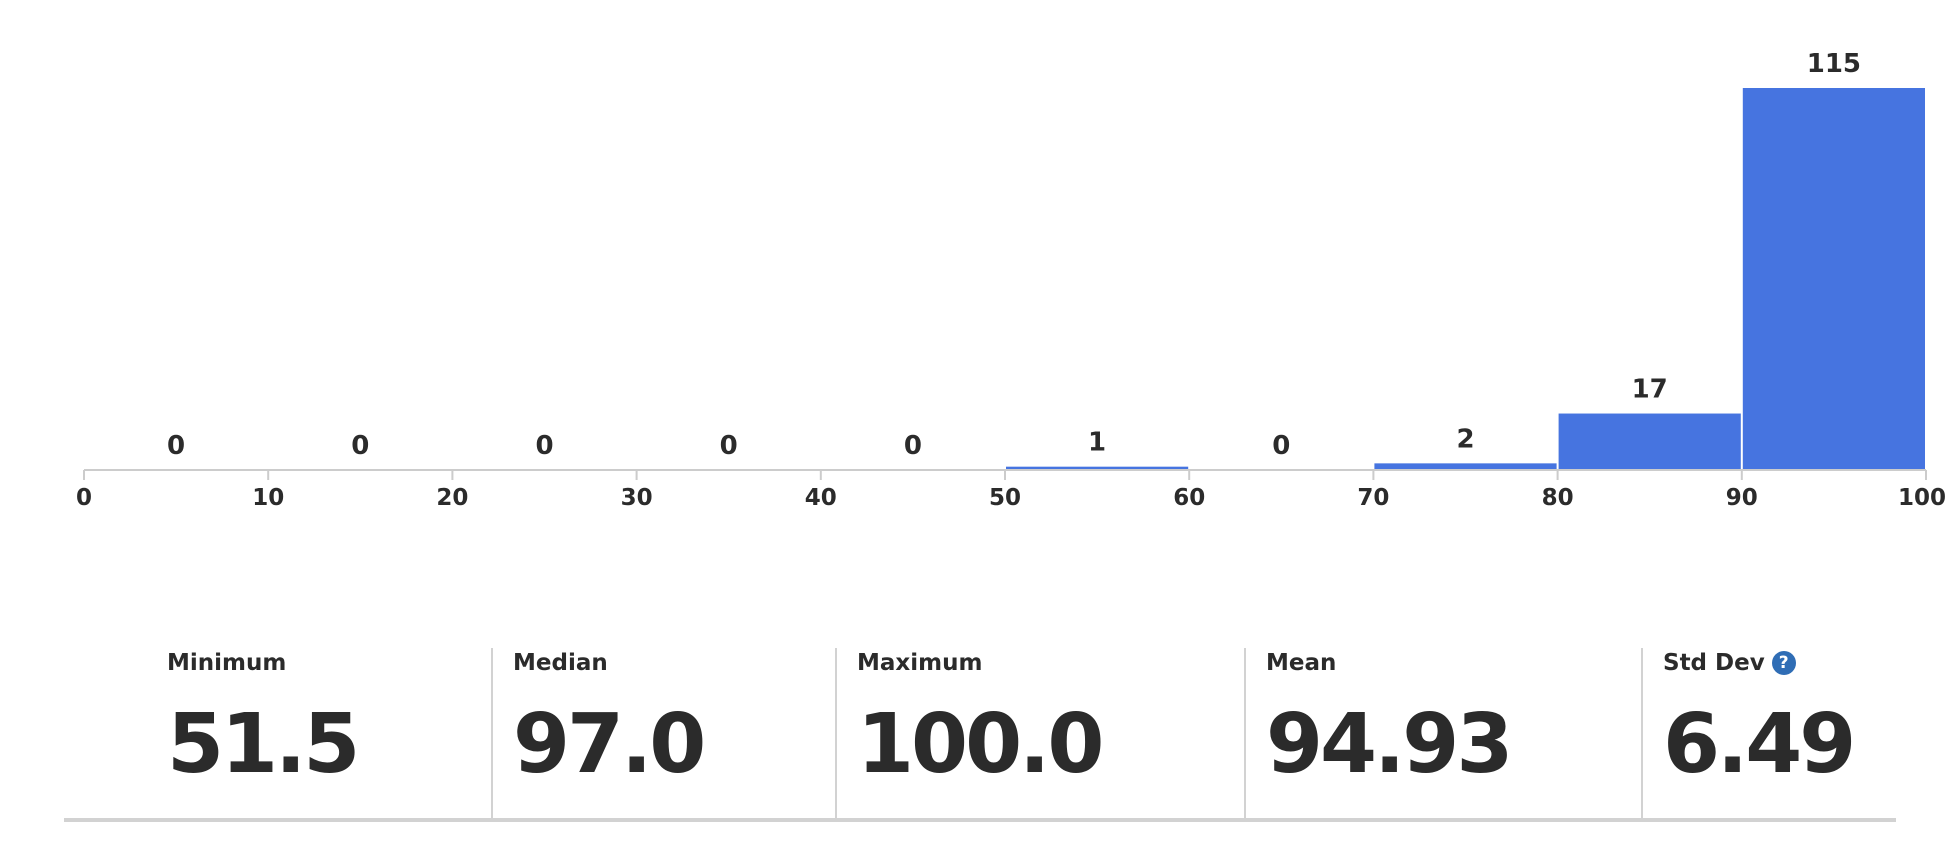 This screenshot has height=850, width=1950. I want to click on x-tick-label: 30, so click(637, 498).